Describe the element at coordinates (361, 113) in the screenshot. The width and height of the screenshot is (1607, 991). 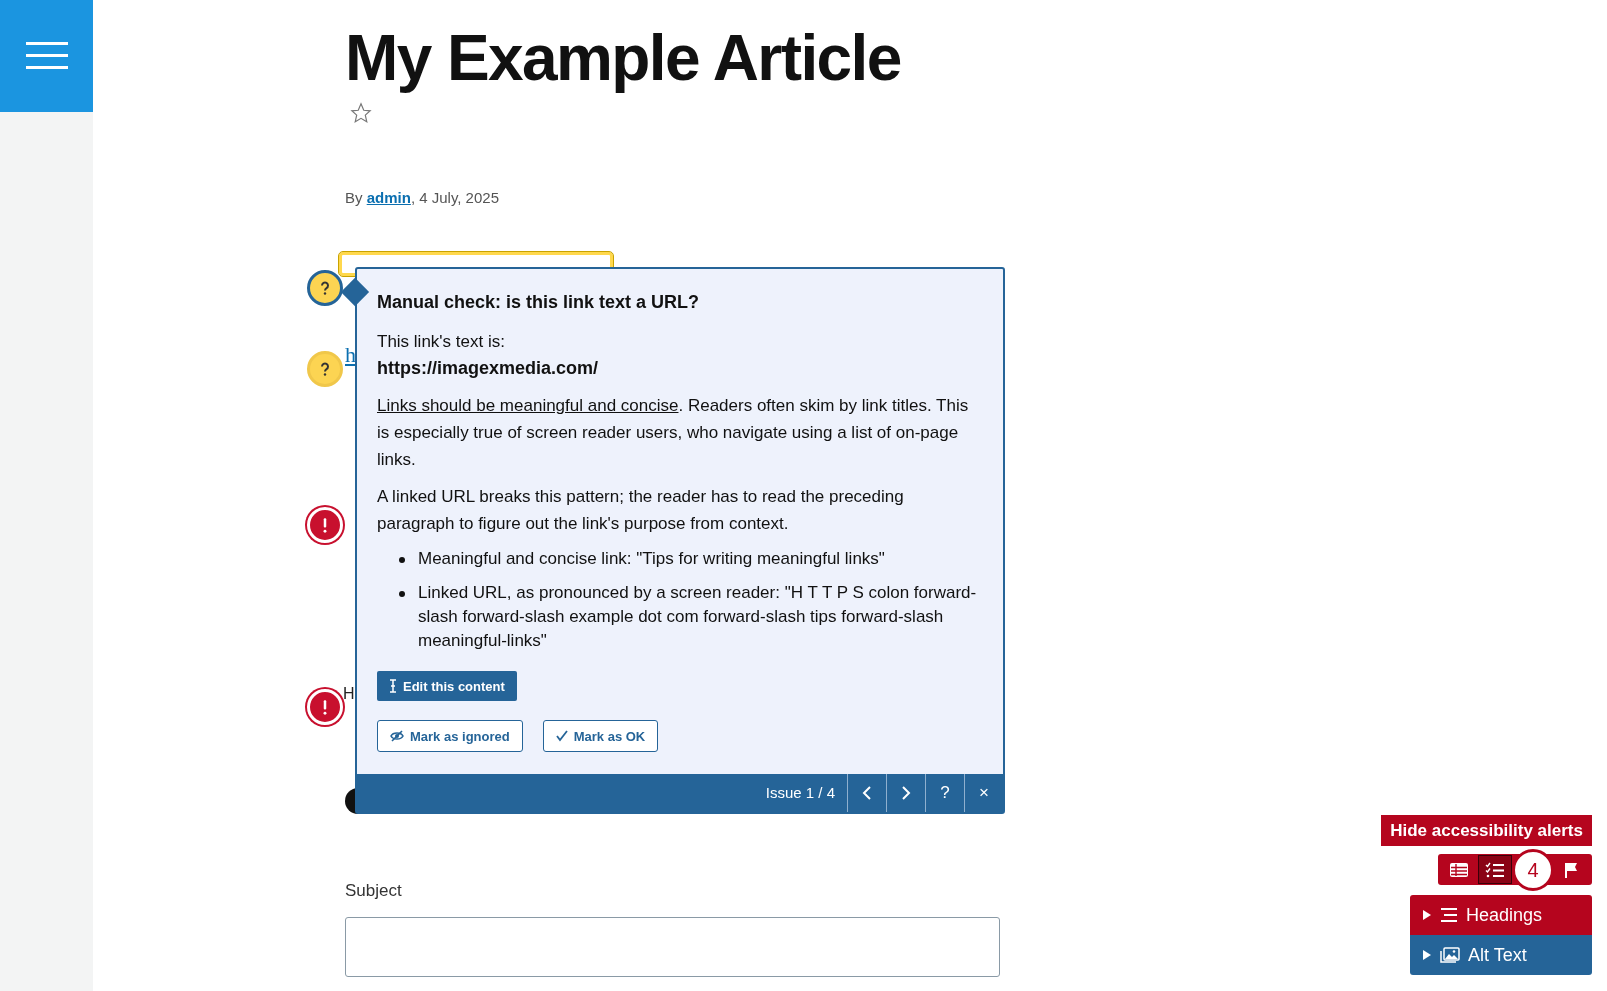
I see `star-icon` at that location.